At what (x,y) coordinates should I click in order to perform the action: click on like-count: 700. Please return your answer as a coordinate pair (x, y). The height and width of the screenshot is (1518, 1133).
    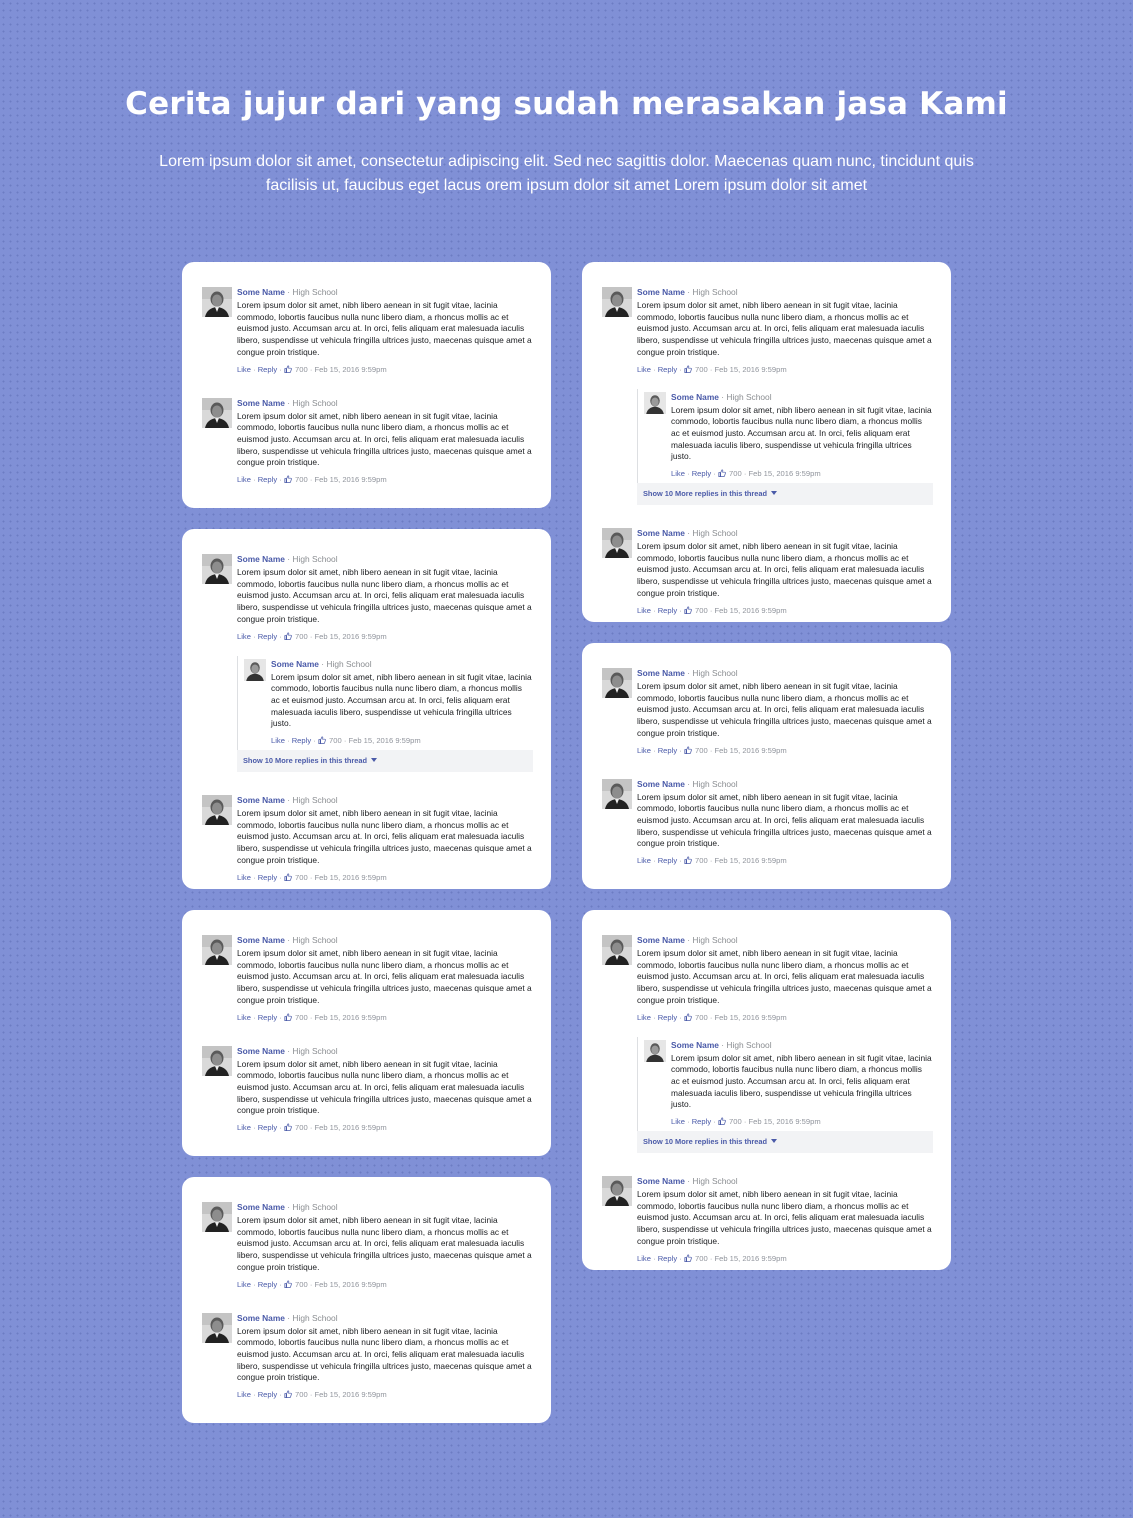
    Looking at the image, I should click on (301, 369).